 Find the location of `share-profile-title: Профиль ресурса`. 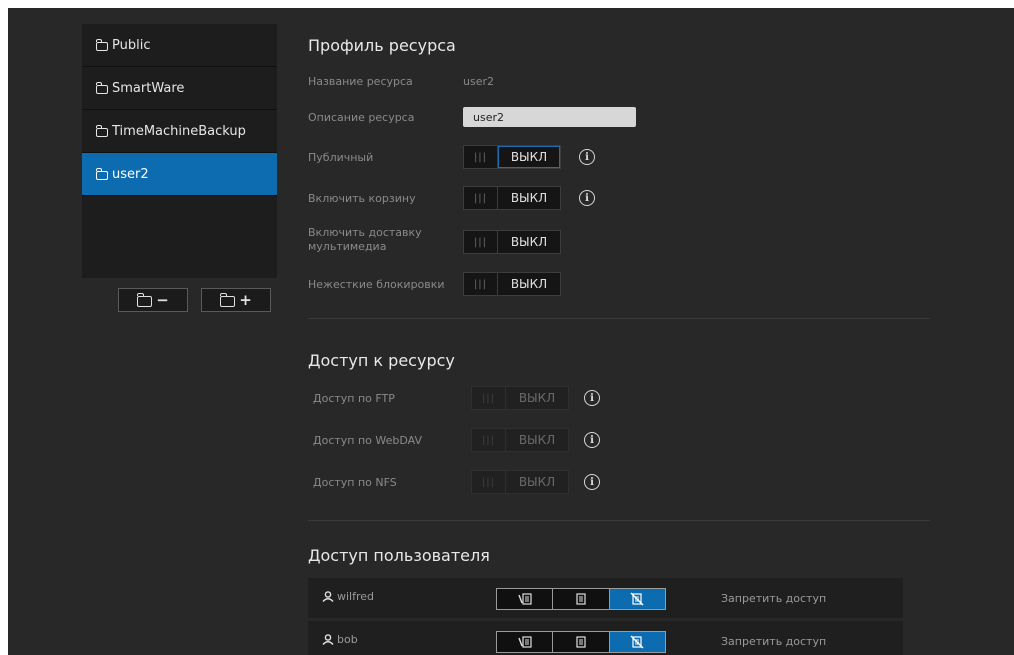

share-profile-title: Профиль ресурса is located at coordinates (382, 45).